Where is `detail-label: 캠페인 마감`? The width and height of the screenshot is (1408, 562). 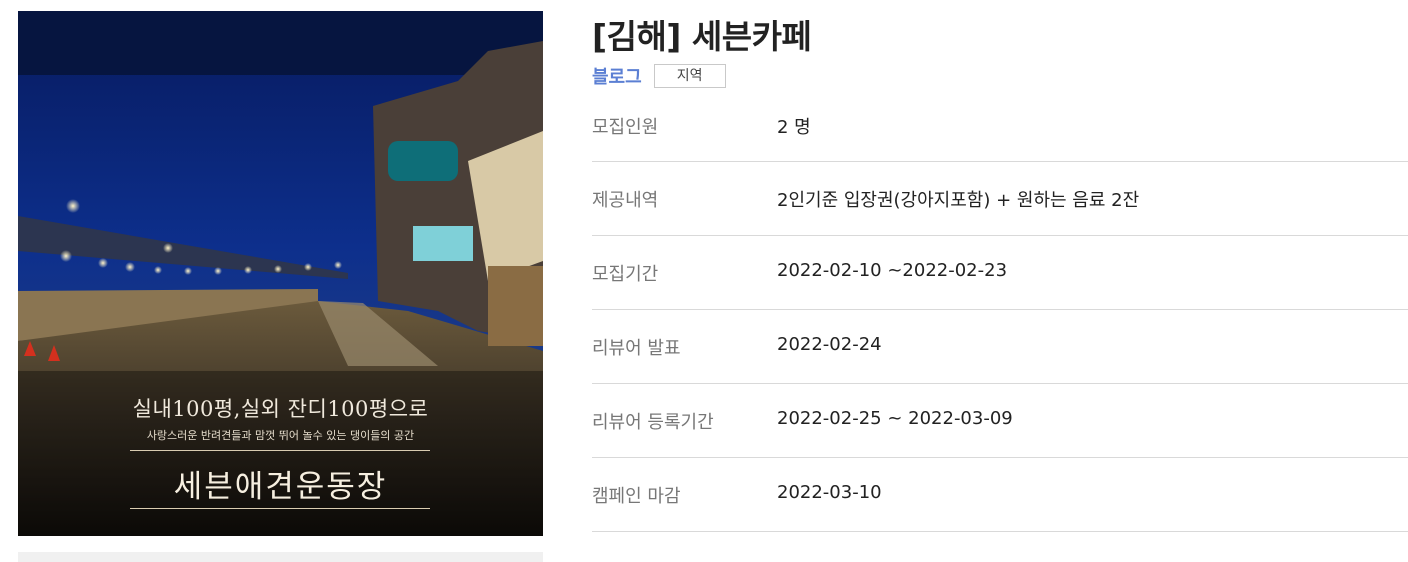
detail-label: 캠페인 마감 is located at coordinates (636, 496).